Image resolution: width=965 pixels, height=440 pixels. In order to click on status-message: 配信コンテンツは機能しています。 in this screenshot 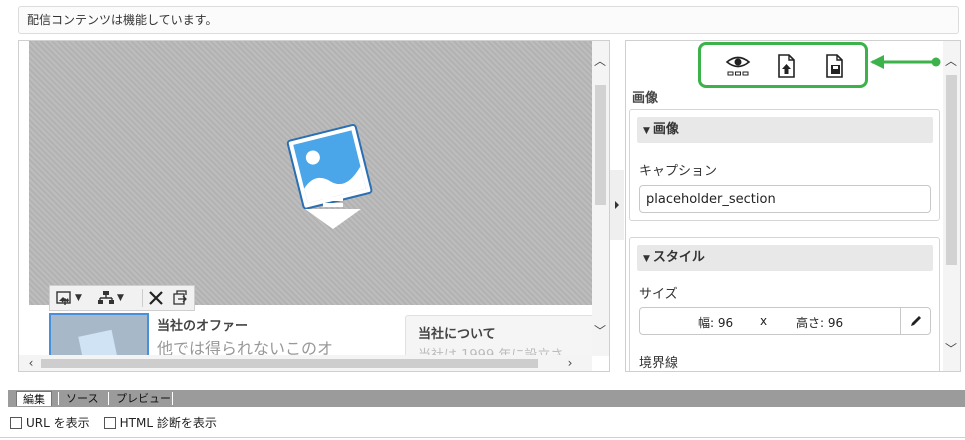, I will do `click(488, 20)`.